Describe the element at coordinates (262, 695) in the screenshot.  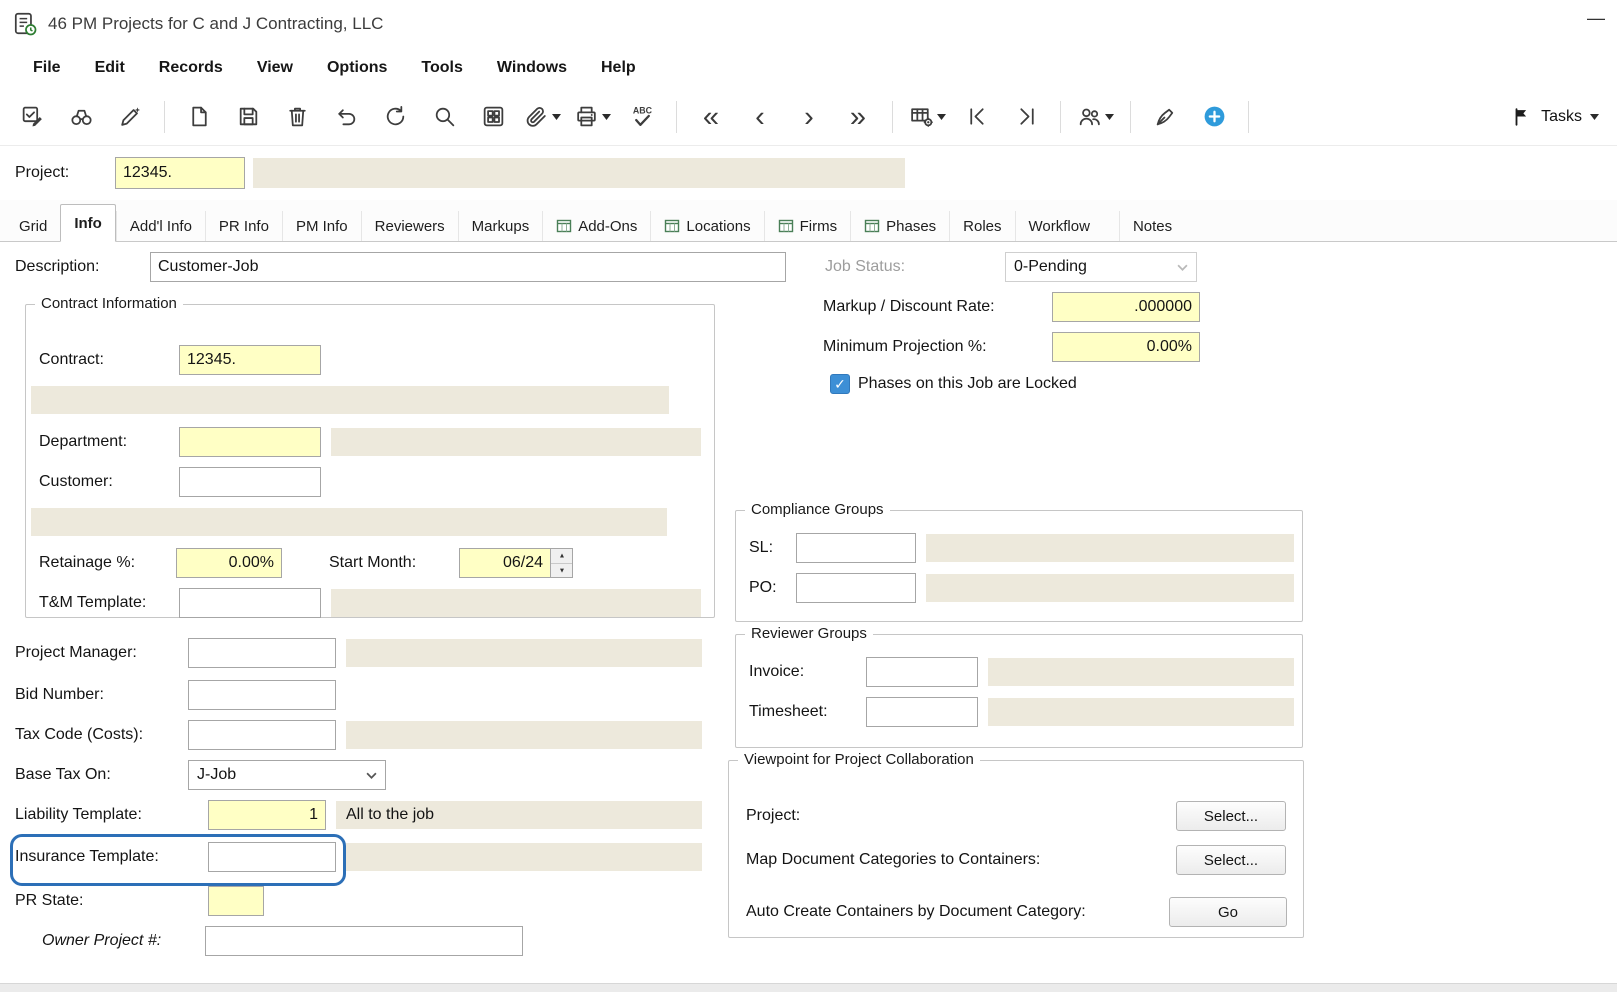
I see `bid-number-input` at that location.